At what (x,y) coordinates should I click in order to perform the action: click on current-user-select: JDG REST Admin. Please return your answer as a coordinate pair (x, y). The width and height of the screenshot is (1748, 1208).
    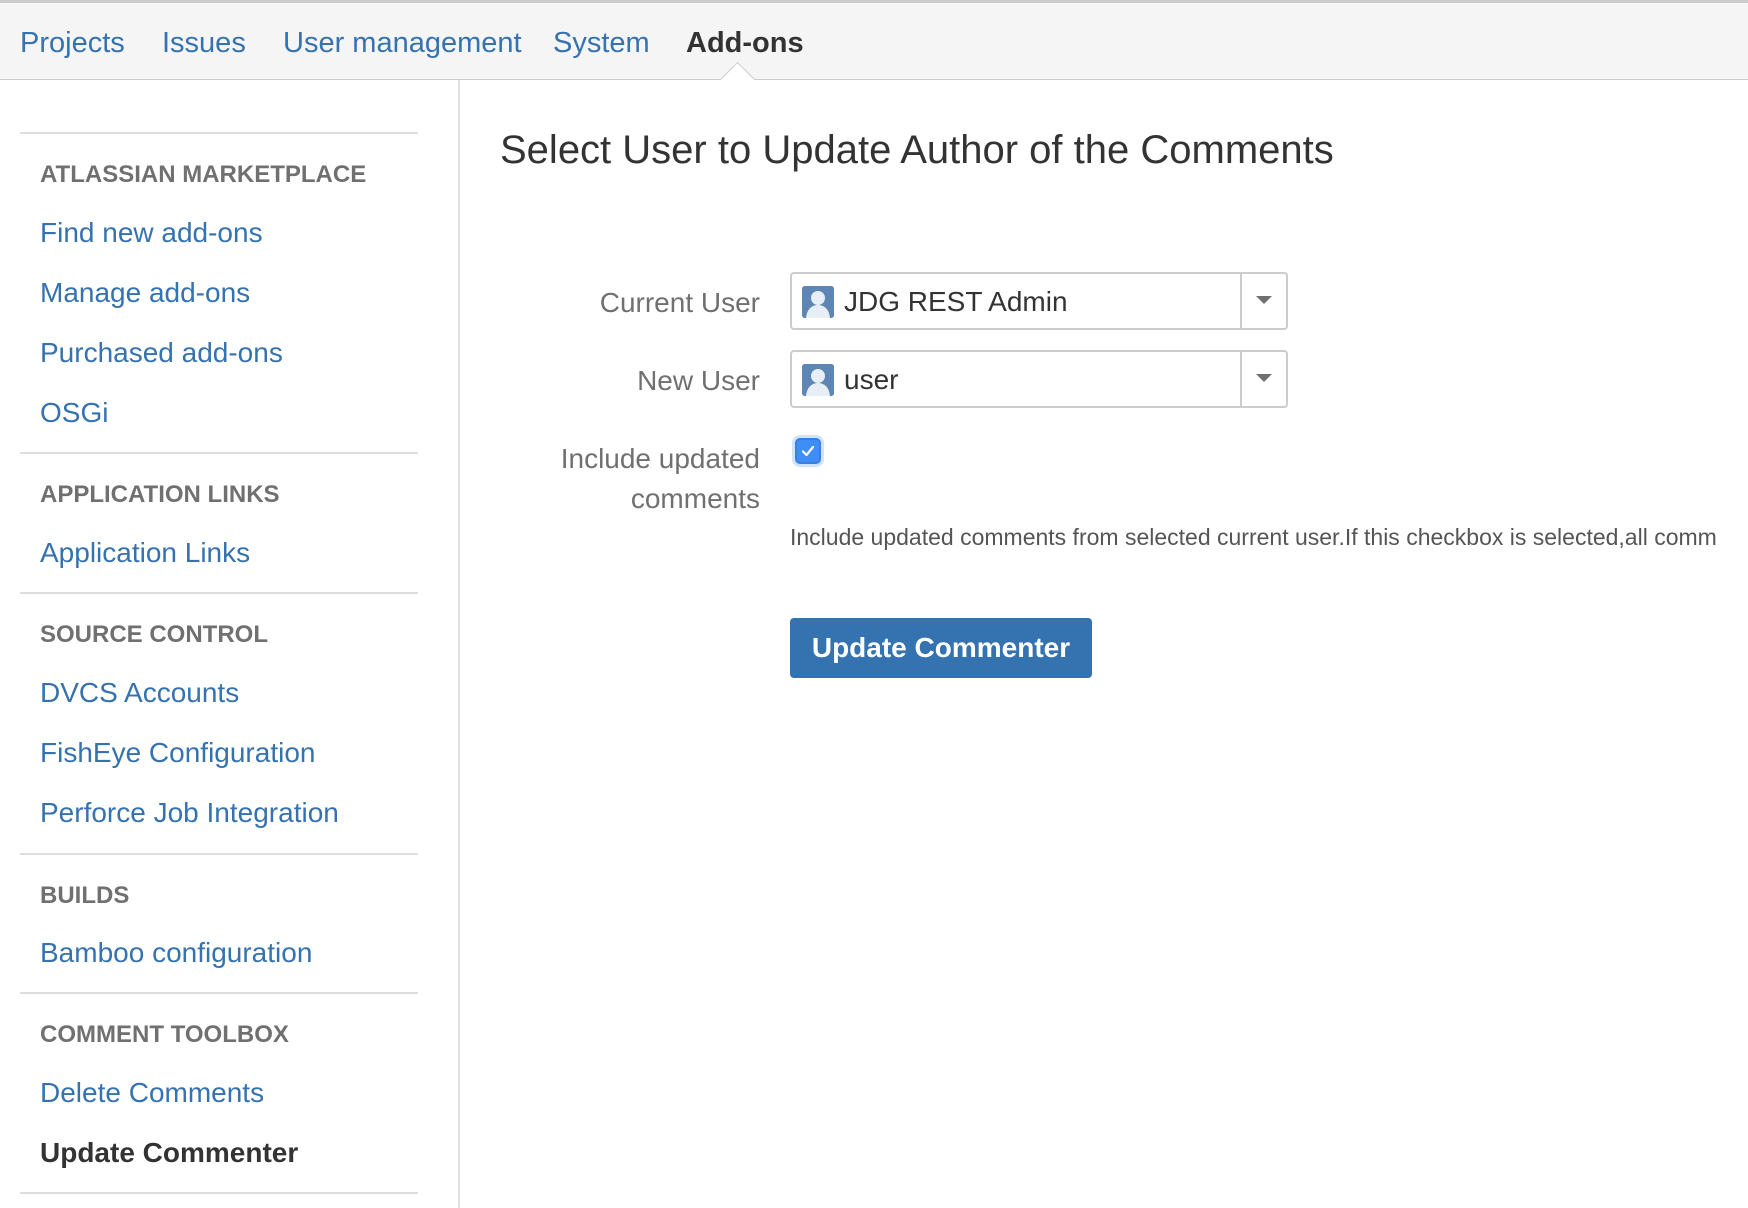
    Looking at the image, I should click on (1039, 301).